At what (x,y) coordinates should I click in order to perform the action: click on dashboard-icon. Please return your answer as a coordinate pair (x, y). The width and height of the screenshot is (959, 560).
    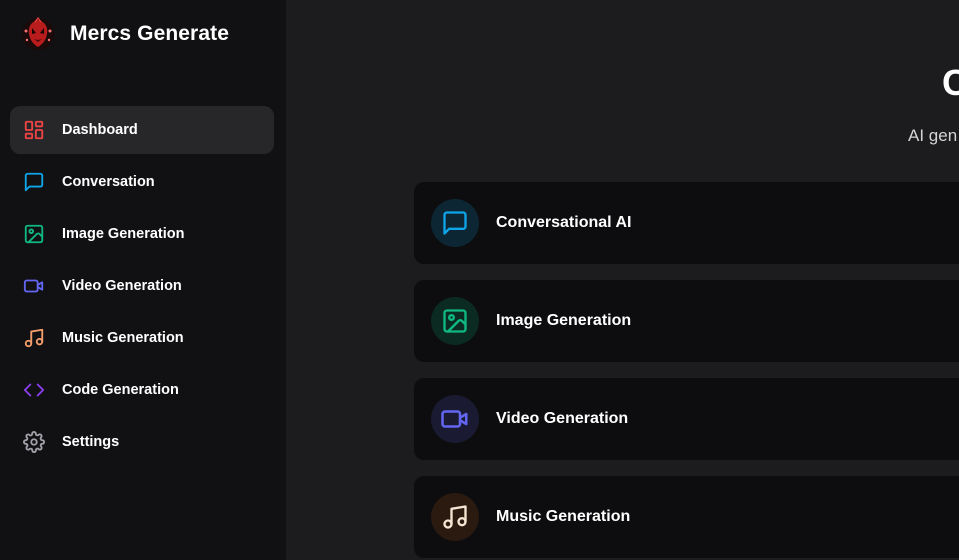
    Looking at the image, I should click on (34, 130).